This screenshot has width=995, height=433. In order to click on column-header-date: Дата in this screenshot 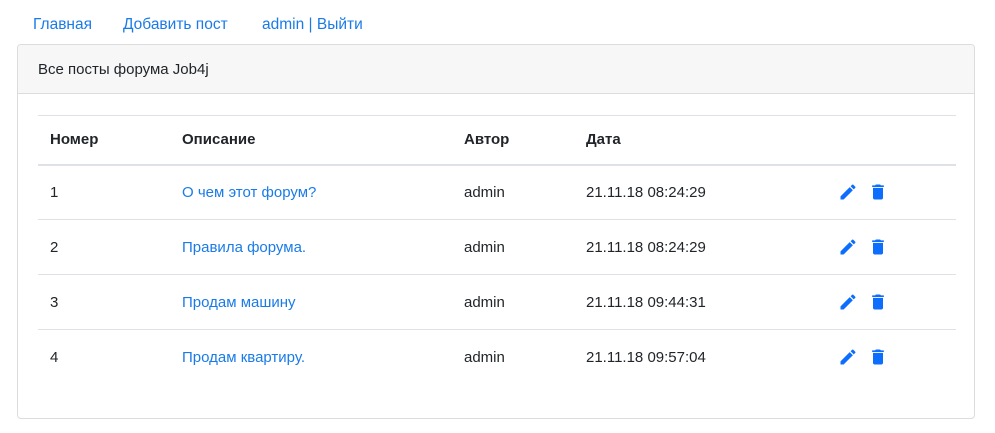, I will do `click(603, 140)`.